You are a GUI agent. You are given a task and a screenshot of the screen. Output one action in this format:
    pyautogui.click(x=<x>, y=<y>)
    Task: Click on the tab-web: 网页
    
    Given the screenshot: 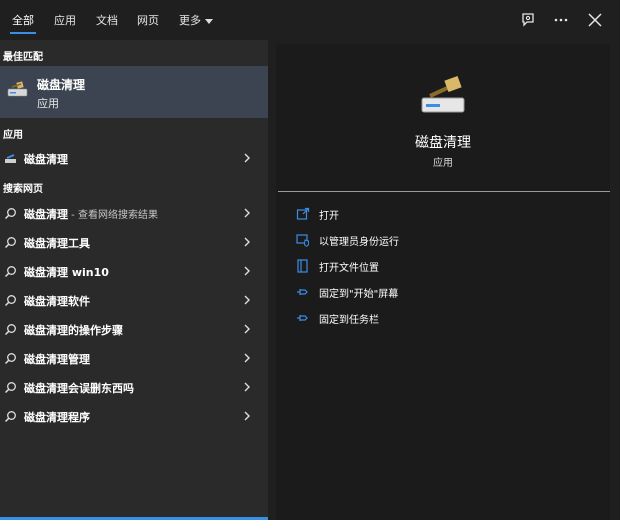 What is the action you would take?
    pyautogui.click(x=148, y=20)
    